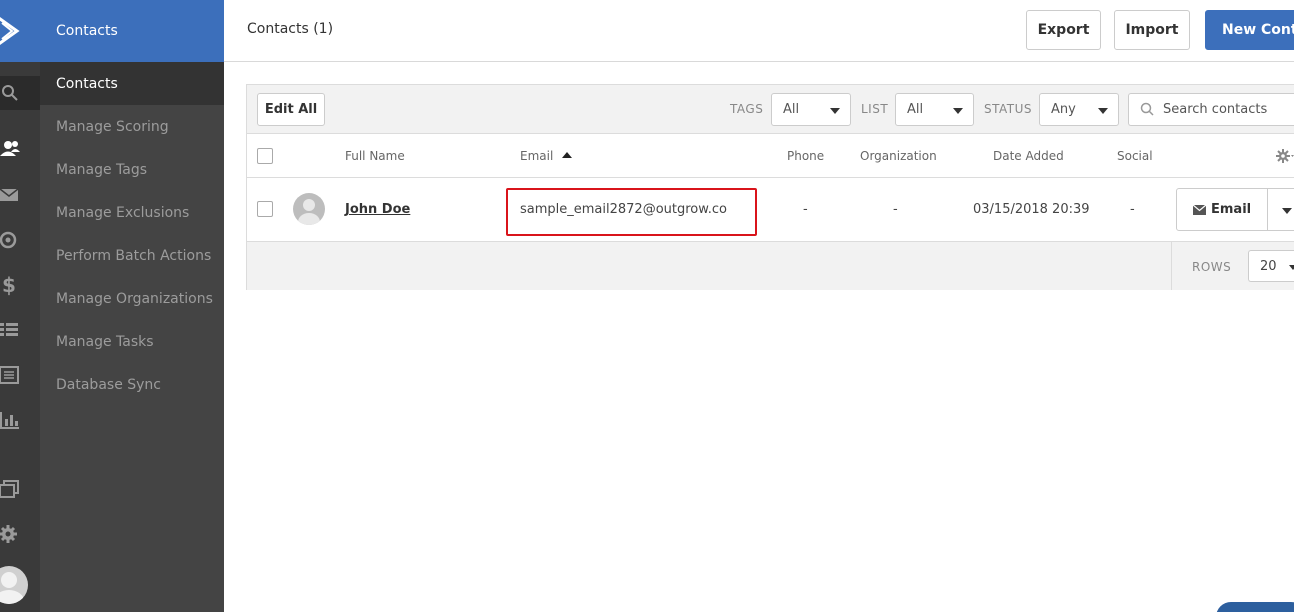 The image size is (1294, 612). I want to click on tags-filter-label: TAGS, so click(747, 109).